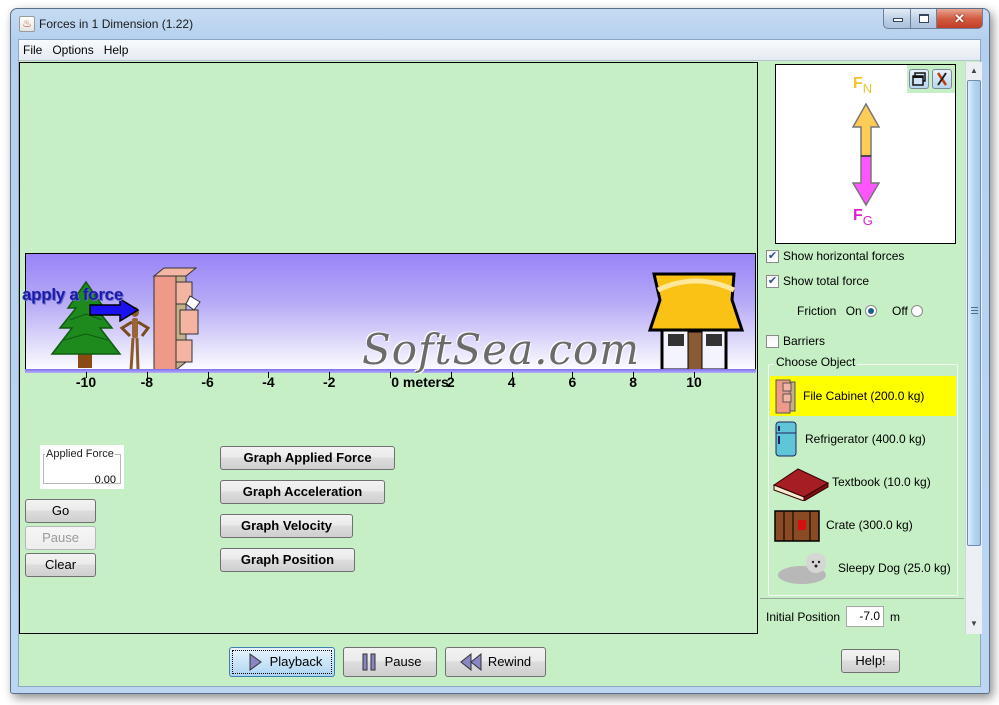 This screenshot has height=705, width=999. I want to click on maximize-button, so click(924, 19).